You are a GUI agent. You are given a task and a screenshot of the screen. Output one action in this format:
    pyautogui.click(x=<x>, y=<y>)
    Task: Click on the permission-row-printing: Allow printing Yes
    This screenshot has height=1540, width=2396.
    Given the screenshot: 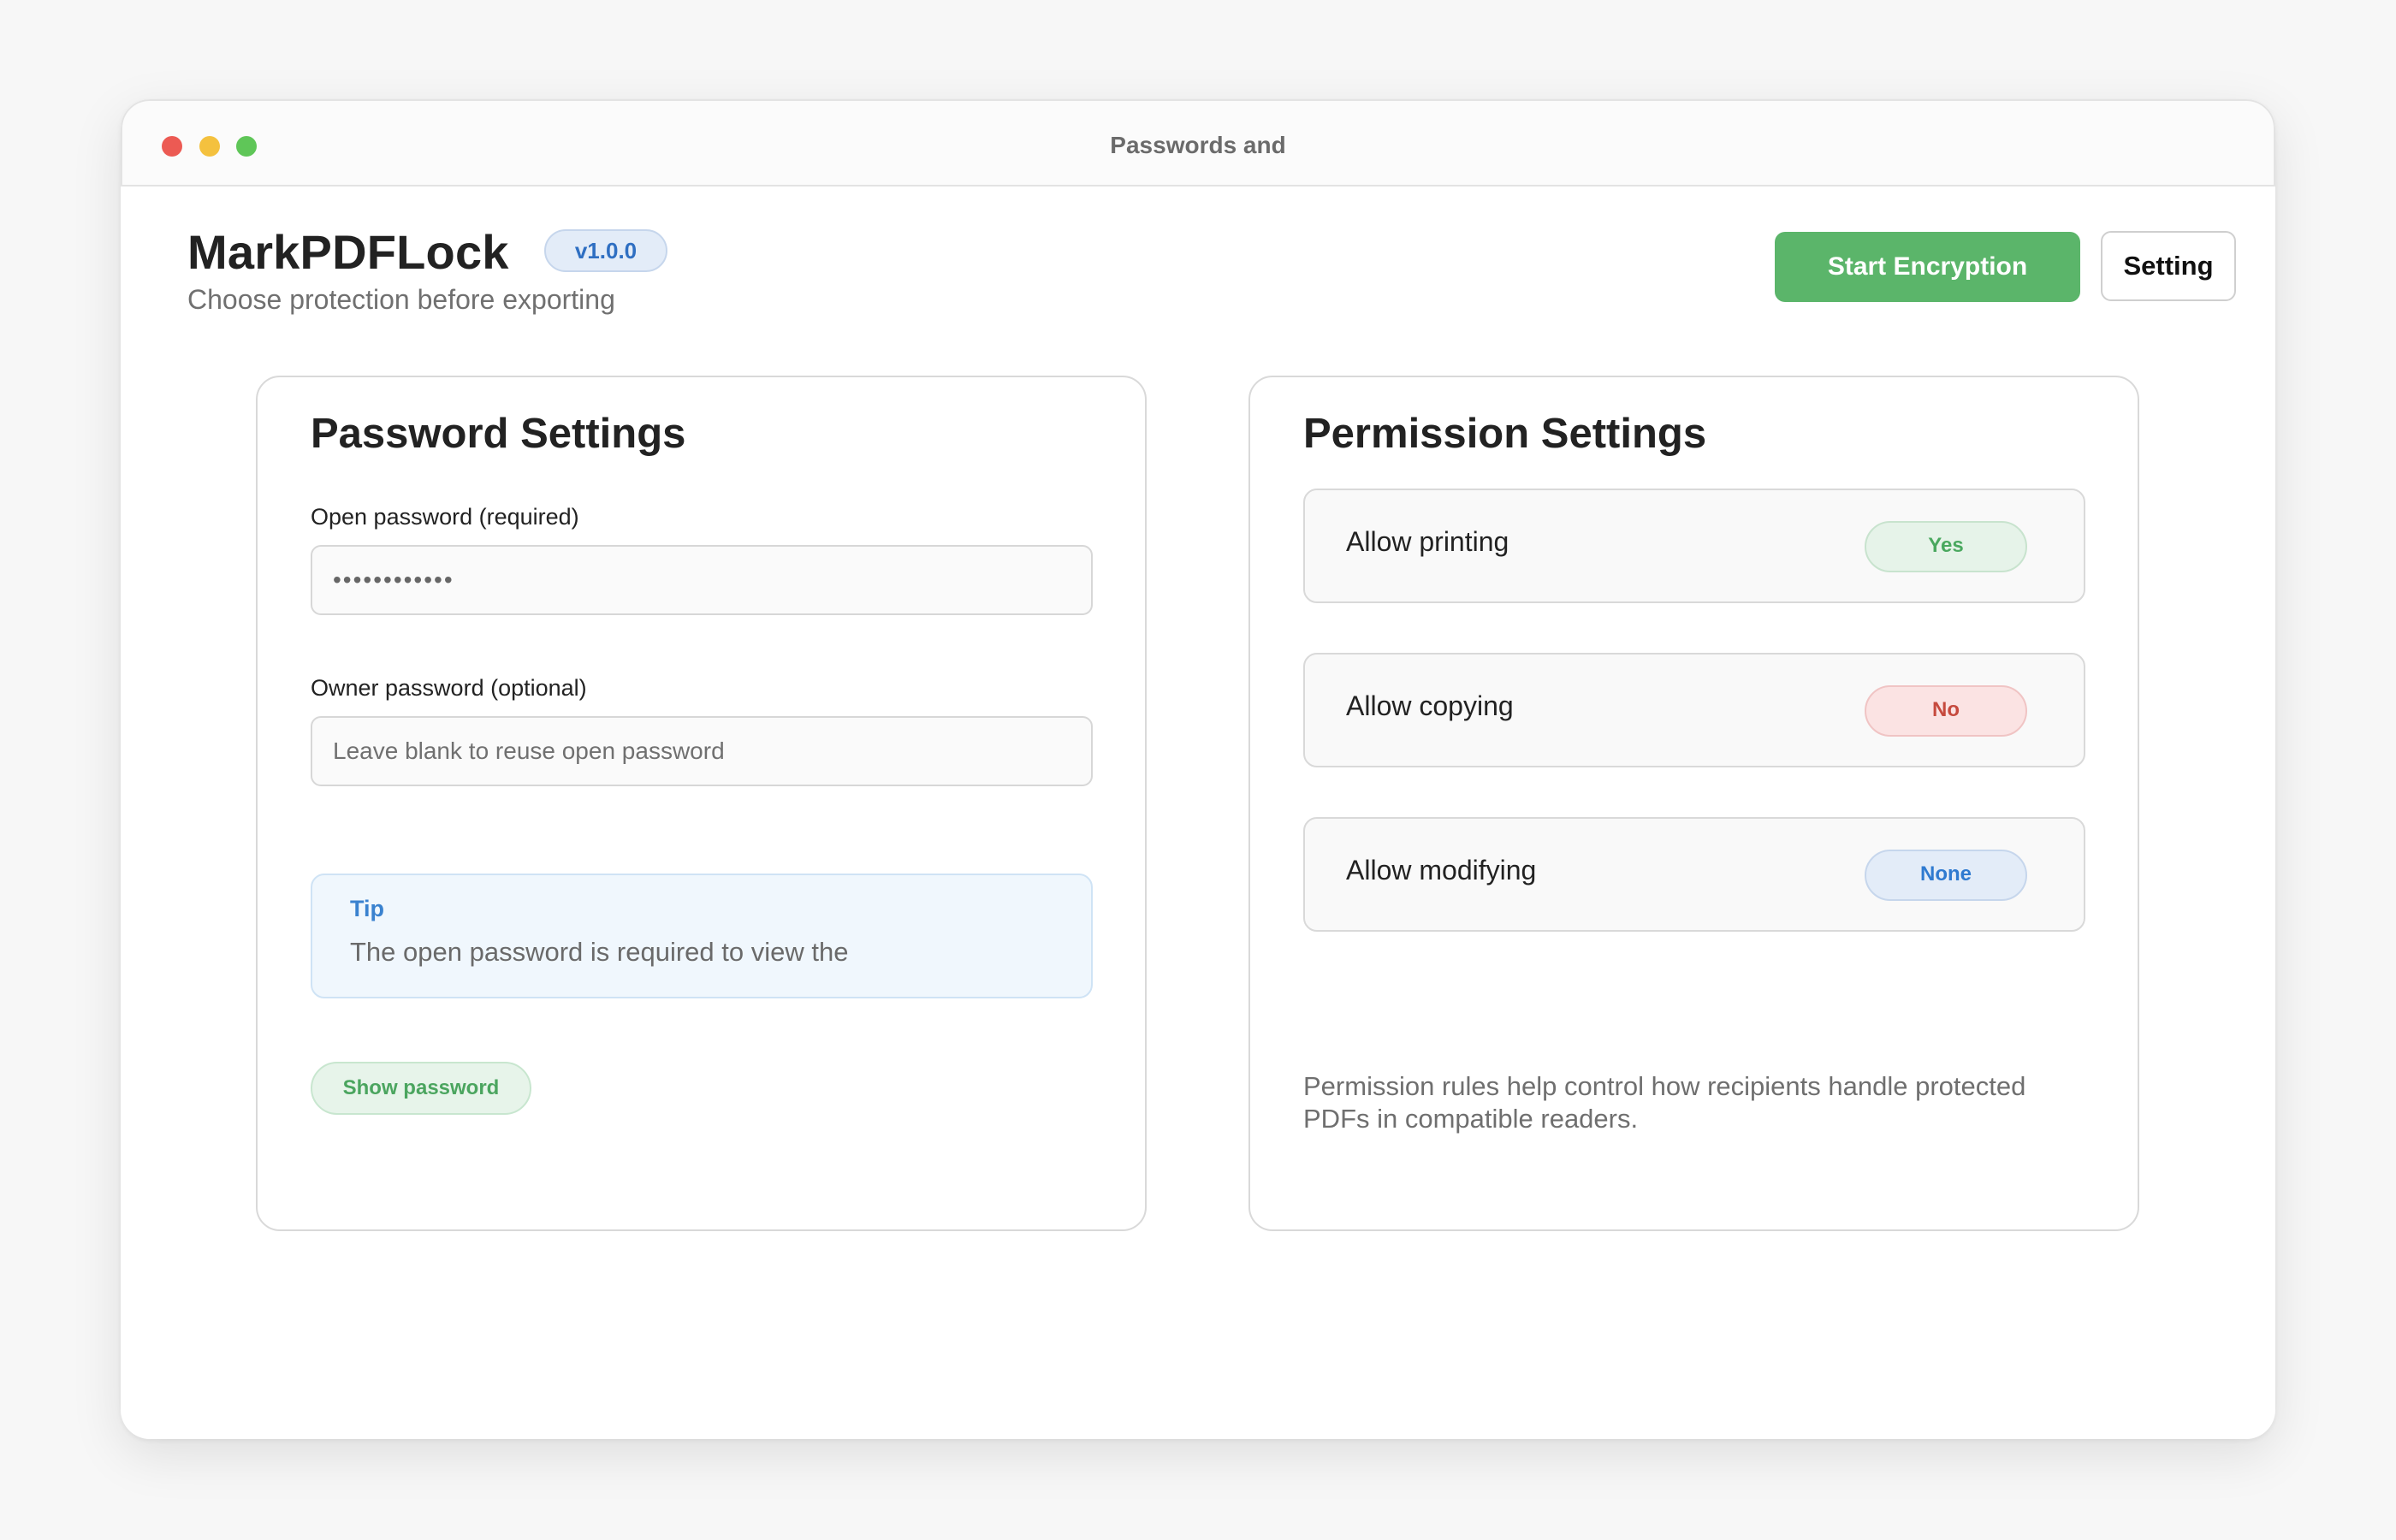 What is the action you would take?
    pyautogui.click(x=1694, y=546)
    